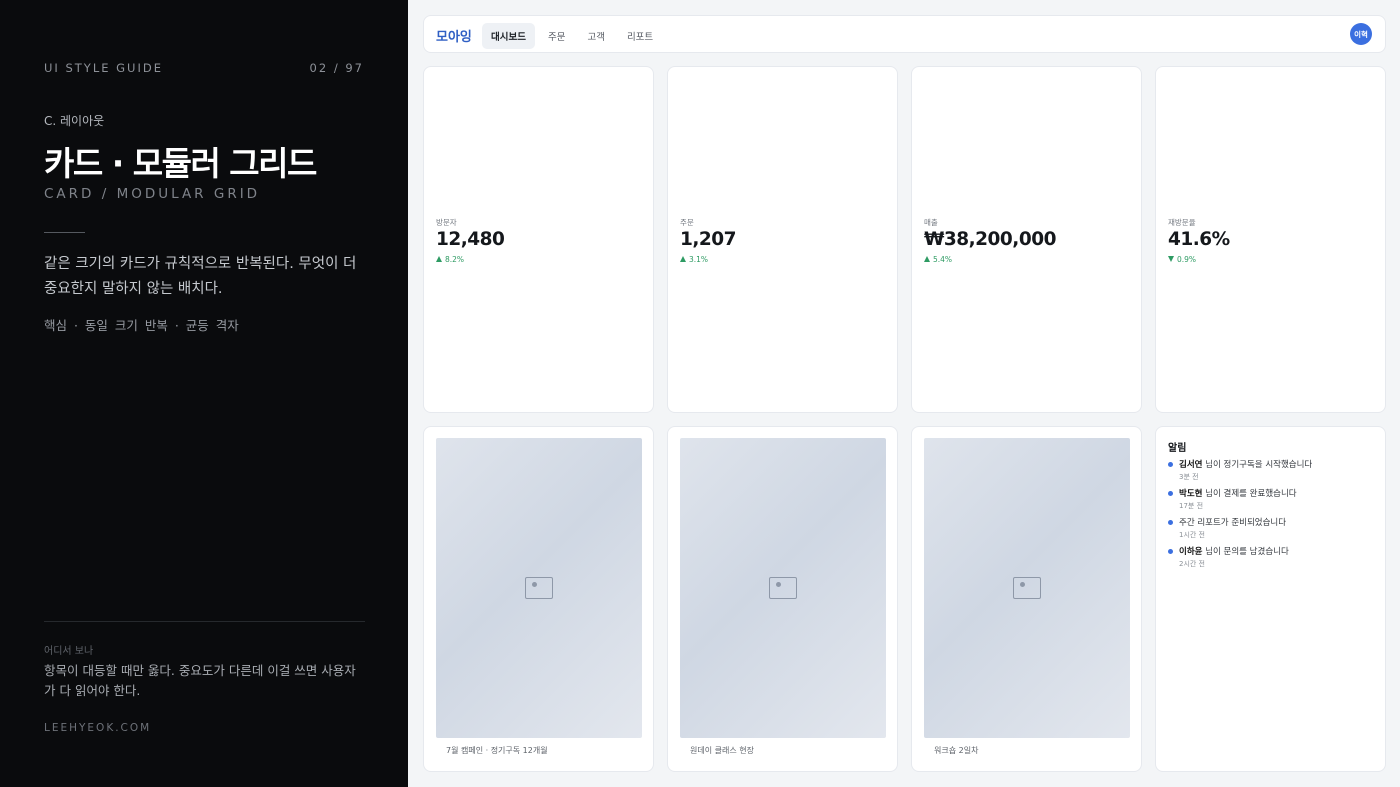 This screenshot has height=787, width=1400. I want to click on image-card-workshop: 워크숍 2일차, so click(1026, 599).